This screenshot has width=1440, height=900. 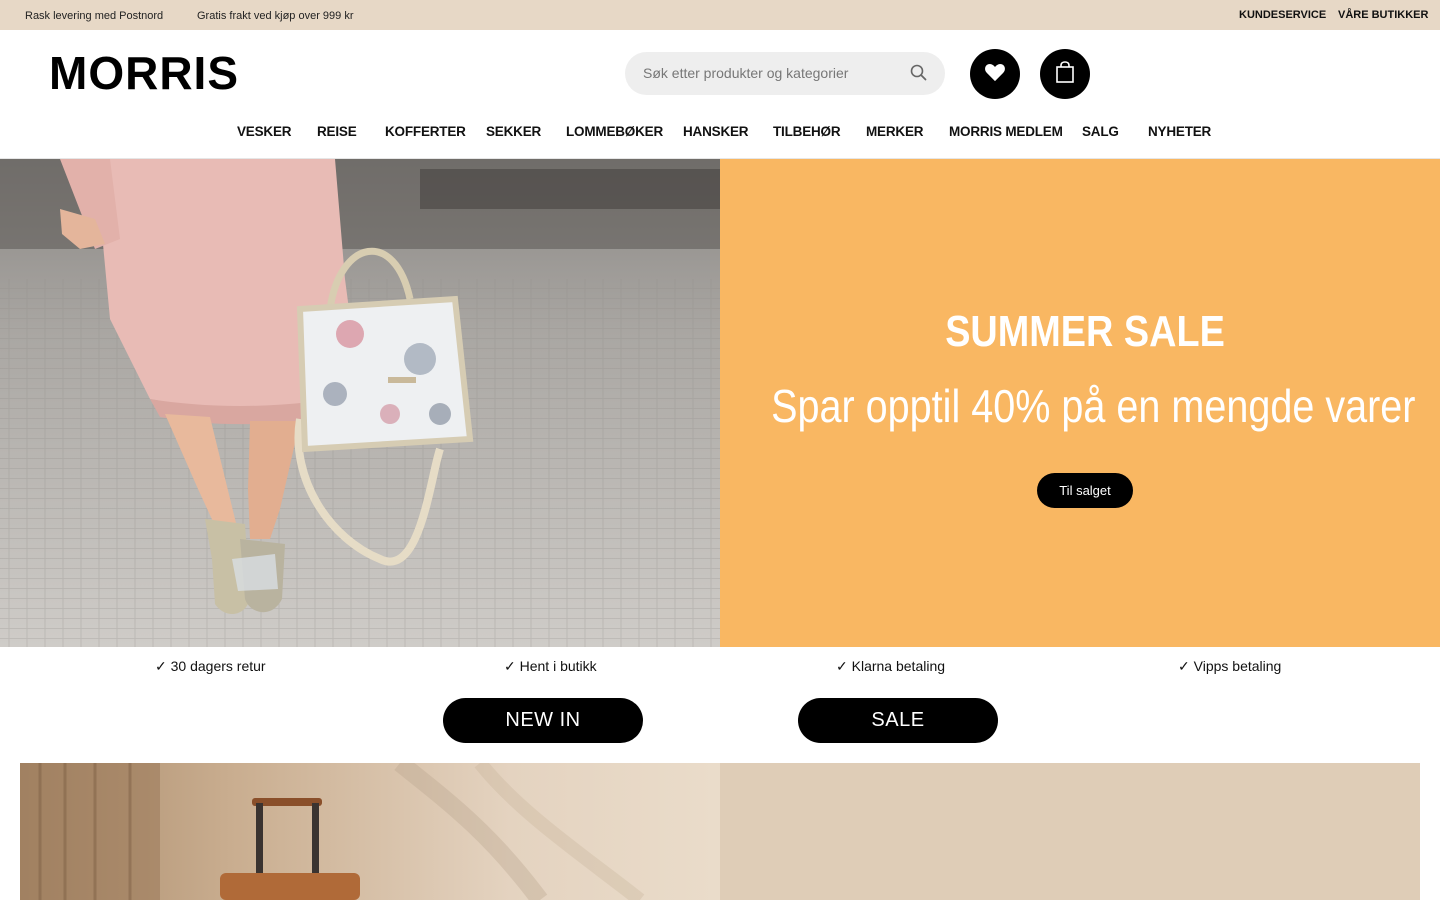 What do you see at coordinates (275, 16) in the screenshot?
I see `free-shipping-message: Gratis frakt ved kjøp over 999 kr` at bounding box center [275, 16].